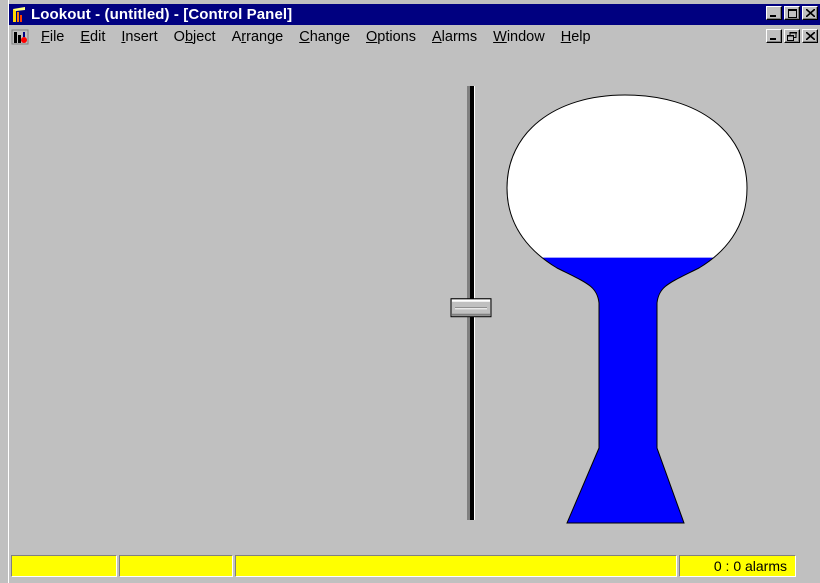 This screenshot has width=820, height=583. What do you see at coordinates (810, 13) in the screenshot?
I see `close-button` at bounding box center [810, 13].